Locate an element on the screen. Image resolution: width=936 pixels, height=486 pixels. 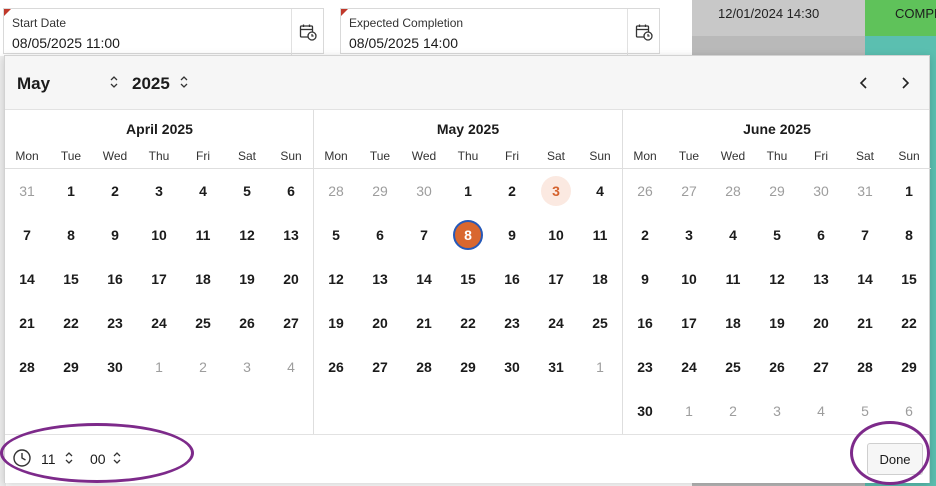
day-cell: 8 is located at coordinates (909, 235).